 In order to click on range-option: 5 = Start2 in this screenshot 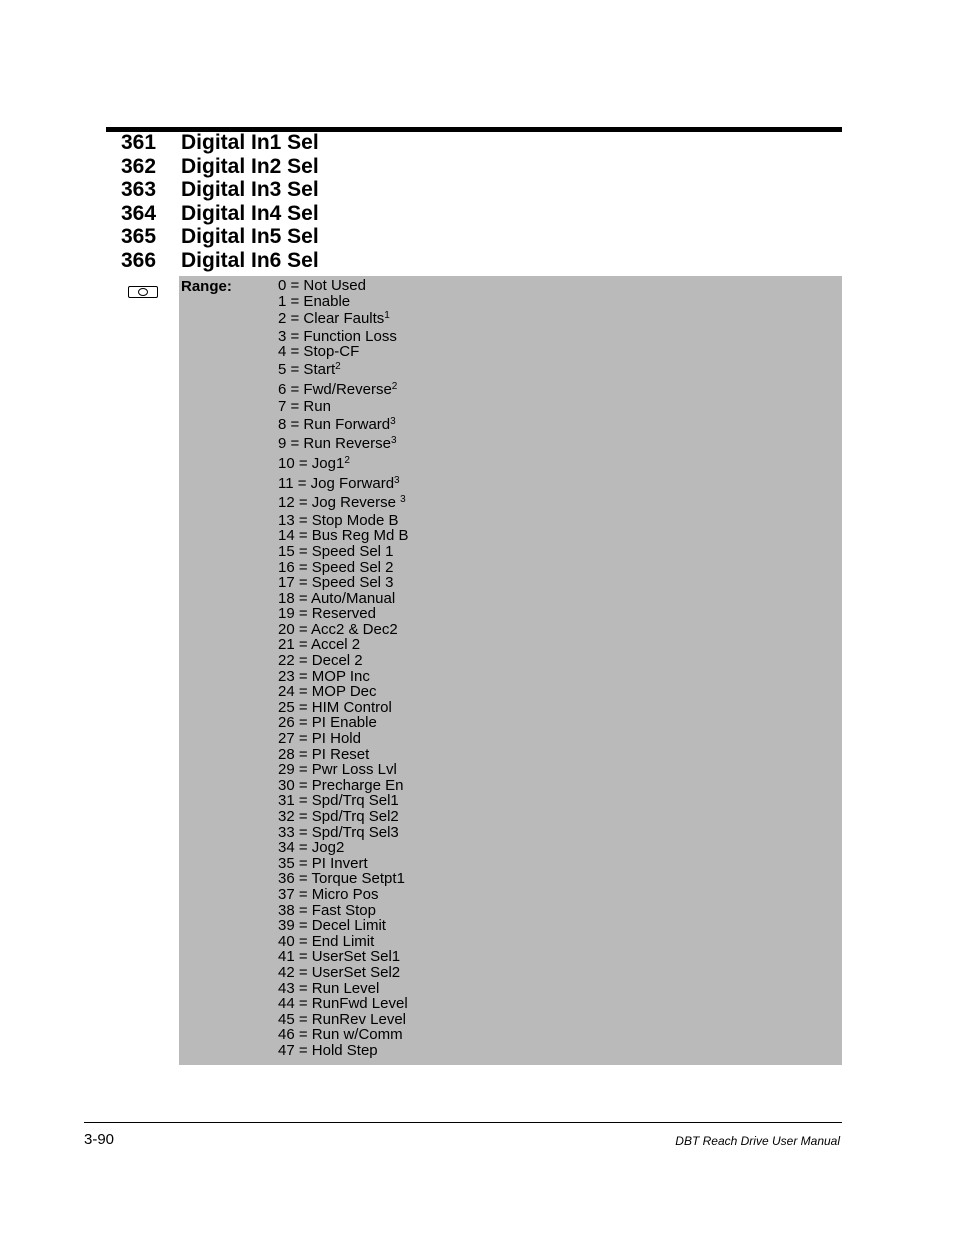, I will do `click(343, 370)`.